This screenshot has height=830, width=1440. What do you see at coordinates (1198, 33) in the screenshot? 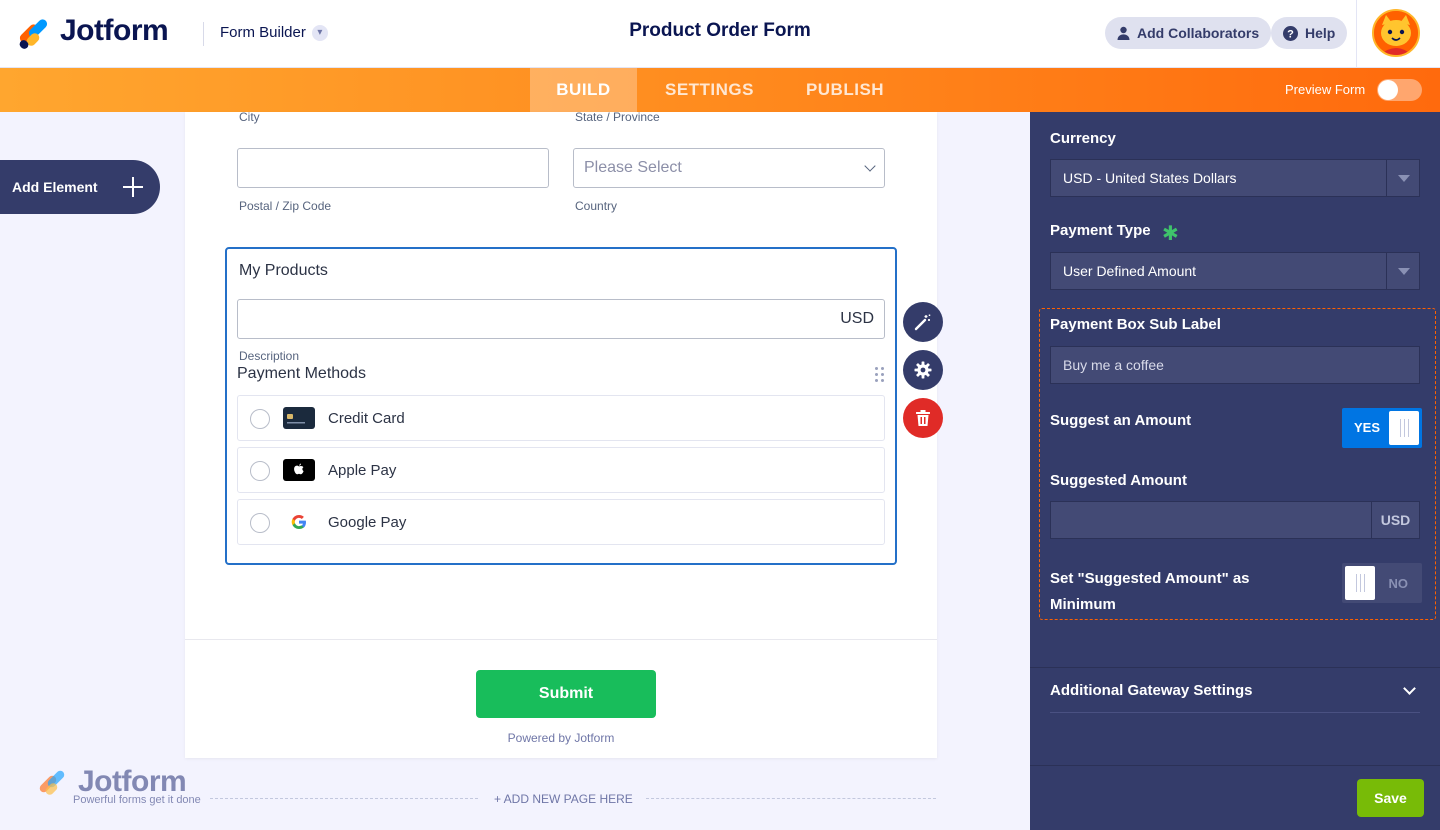
I see `add-collaborators-label: Add Collaborators` at bounding box center [1198, 33].